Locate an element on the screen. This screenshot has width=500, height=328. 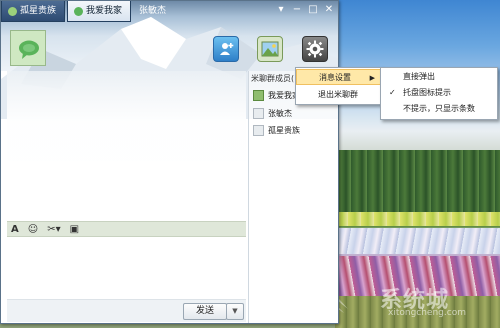
input-footer: 发送 ▼ is located at coordinates (126, 310).